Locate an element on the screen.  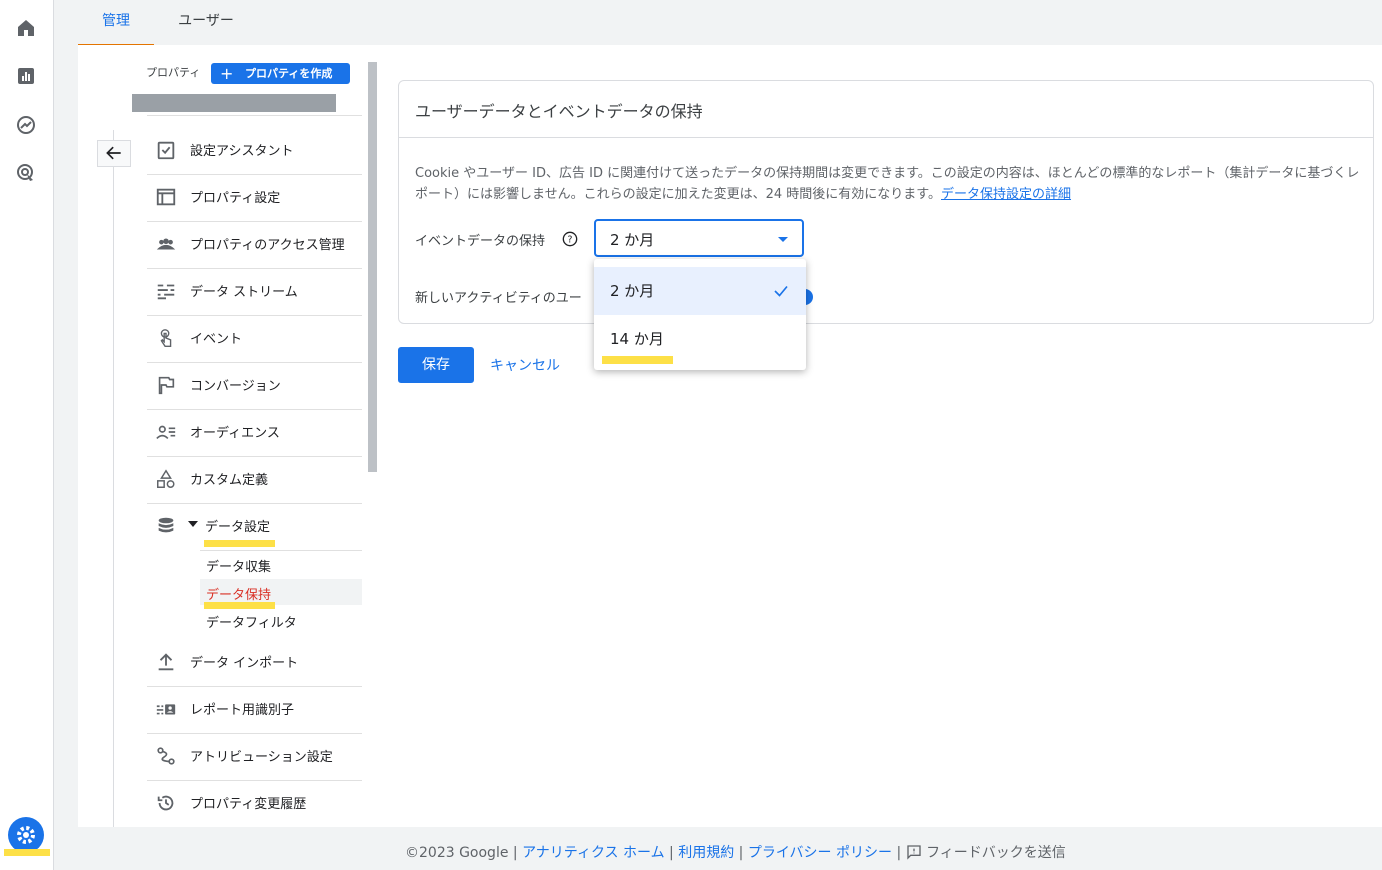
explore-icon is located at coordinates (26, 125).